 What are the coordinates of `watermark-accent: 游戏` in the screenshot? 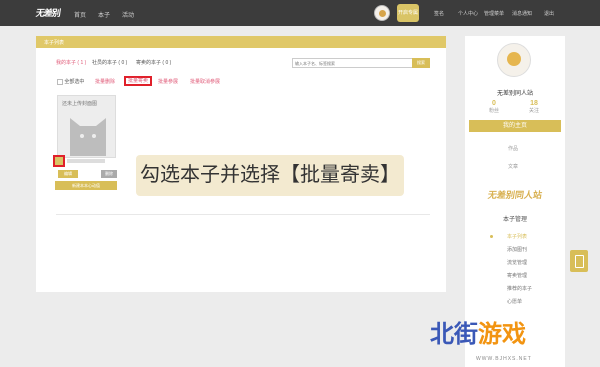 It's located at (502, 334).